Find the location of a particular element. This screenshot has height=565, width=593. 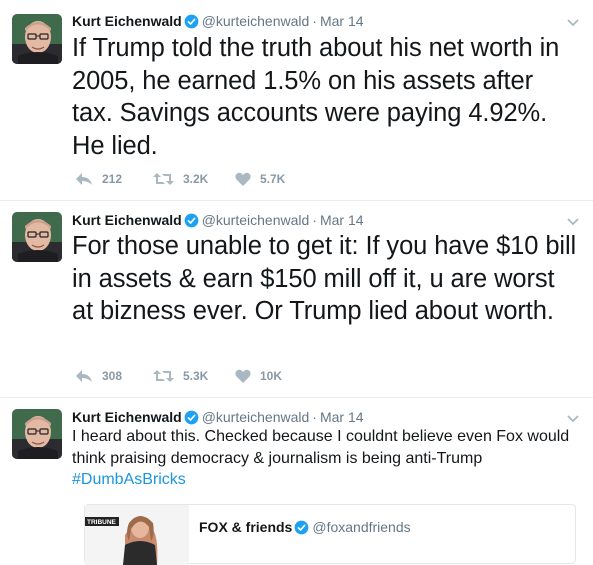

quoted-tweet-thumbnail: TRIBUNE is located at coordinates (137, 535).